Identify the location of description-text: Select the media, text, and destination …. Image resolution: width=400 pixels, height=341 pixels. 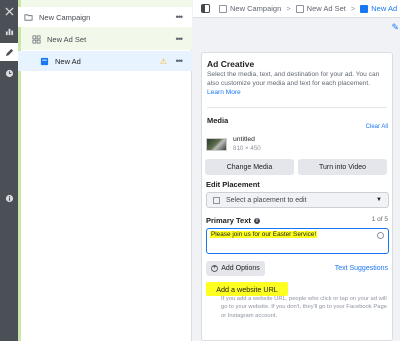
(293, 79).